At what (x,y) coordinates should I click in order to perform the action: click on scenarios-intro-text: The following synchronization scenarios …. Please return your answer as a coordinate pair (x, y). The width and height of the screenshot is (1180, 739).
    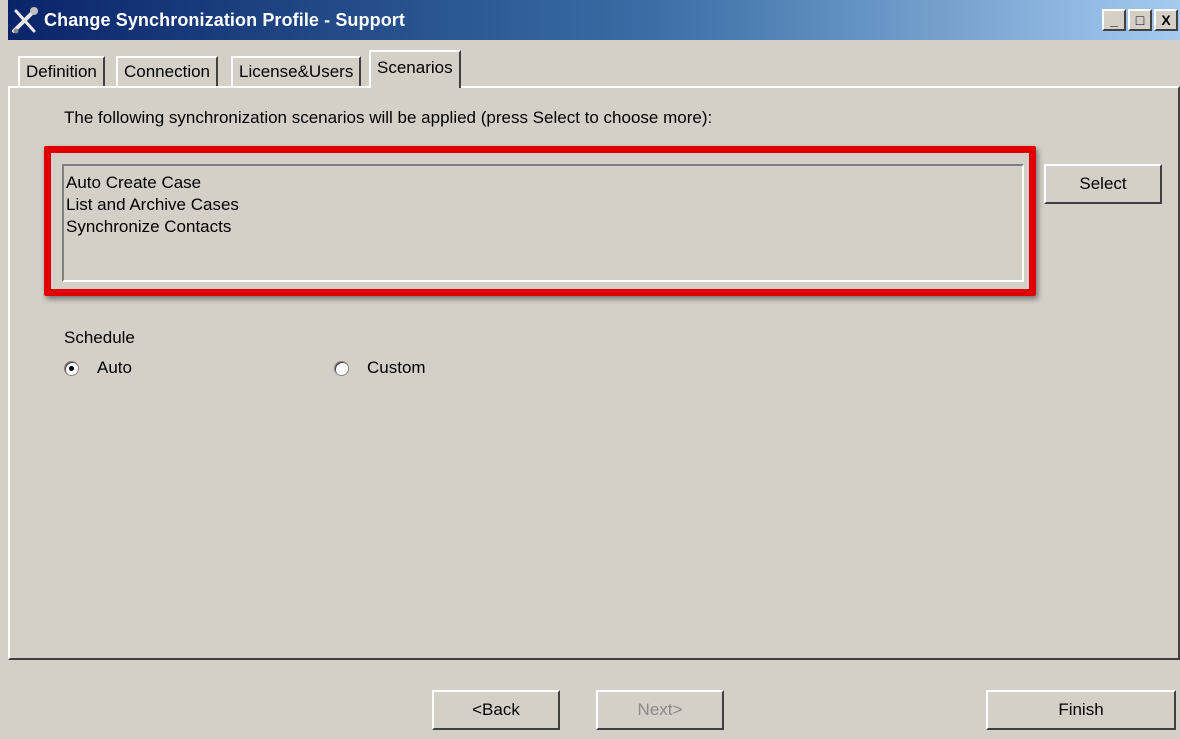
    Looking at the image, I should click on (388, 117).